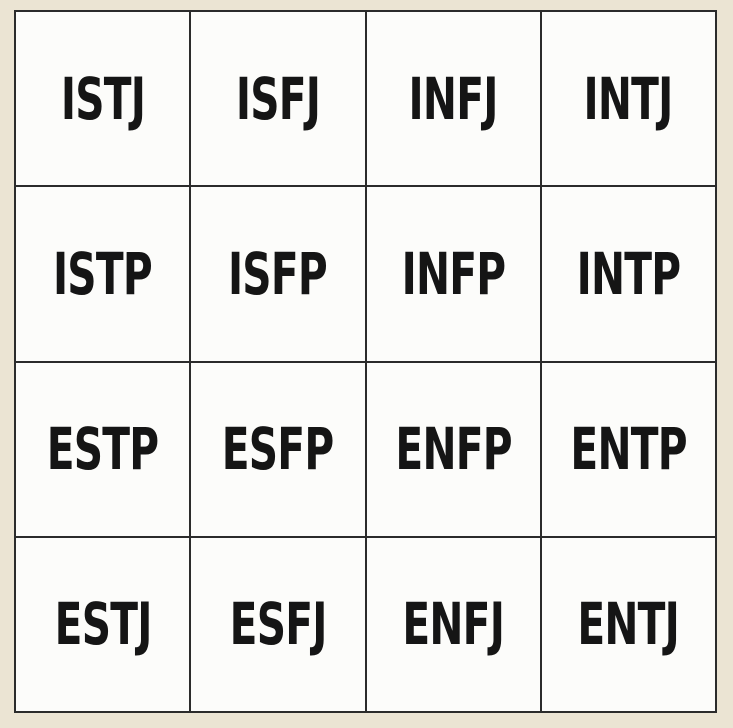 Image resolution: width=733 pixels, height=728 pixels. I want to click on type-label: ESFP, so click(278, 449).